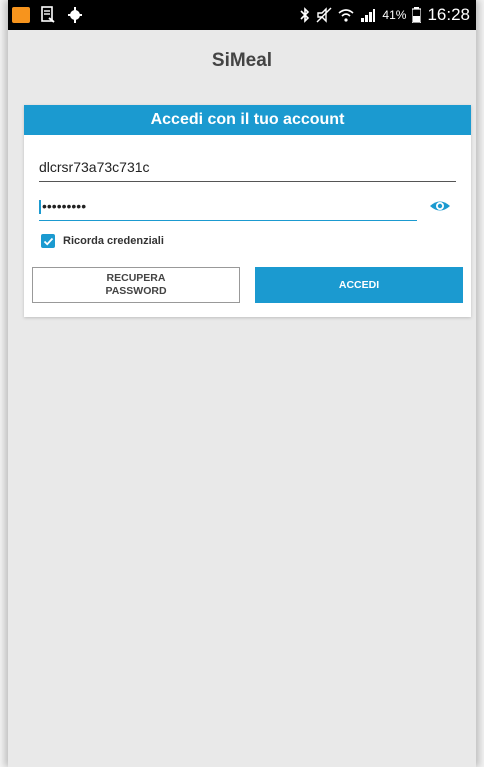  Describe the element at coordinates (247, 120) in the screenshot. I see `login-card-header: Accedi con il tuo account` at that location.